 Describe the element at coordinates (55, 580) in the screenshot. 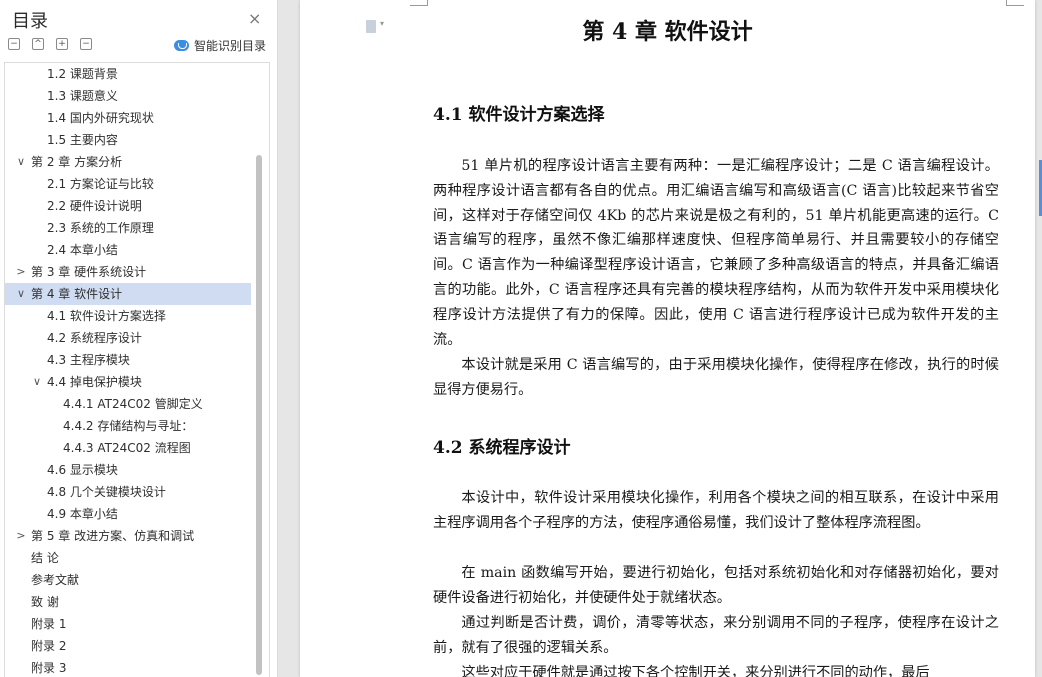

I see `toc-item-label: 参考文献` at that location.